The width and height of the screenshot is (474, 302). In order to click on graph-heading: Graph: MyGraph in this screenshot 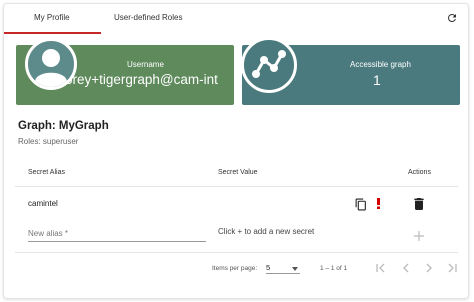, I will do `click(63, 126)`.